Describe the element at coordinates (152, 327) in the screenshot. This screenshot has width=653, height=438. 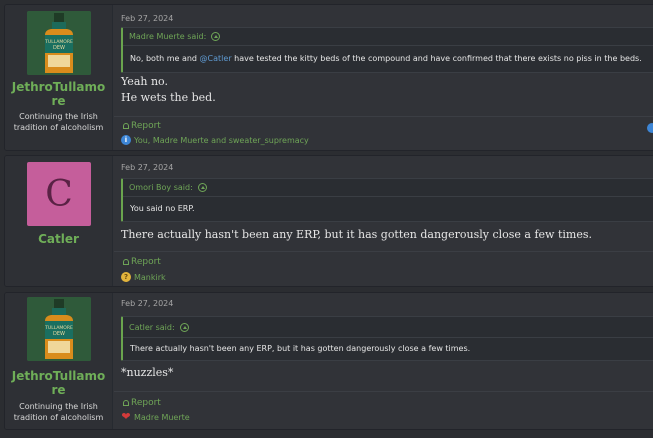
I see `quote-author: Catler said:` at that location.